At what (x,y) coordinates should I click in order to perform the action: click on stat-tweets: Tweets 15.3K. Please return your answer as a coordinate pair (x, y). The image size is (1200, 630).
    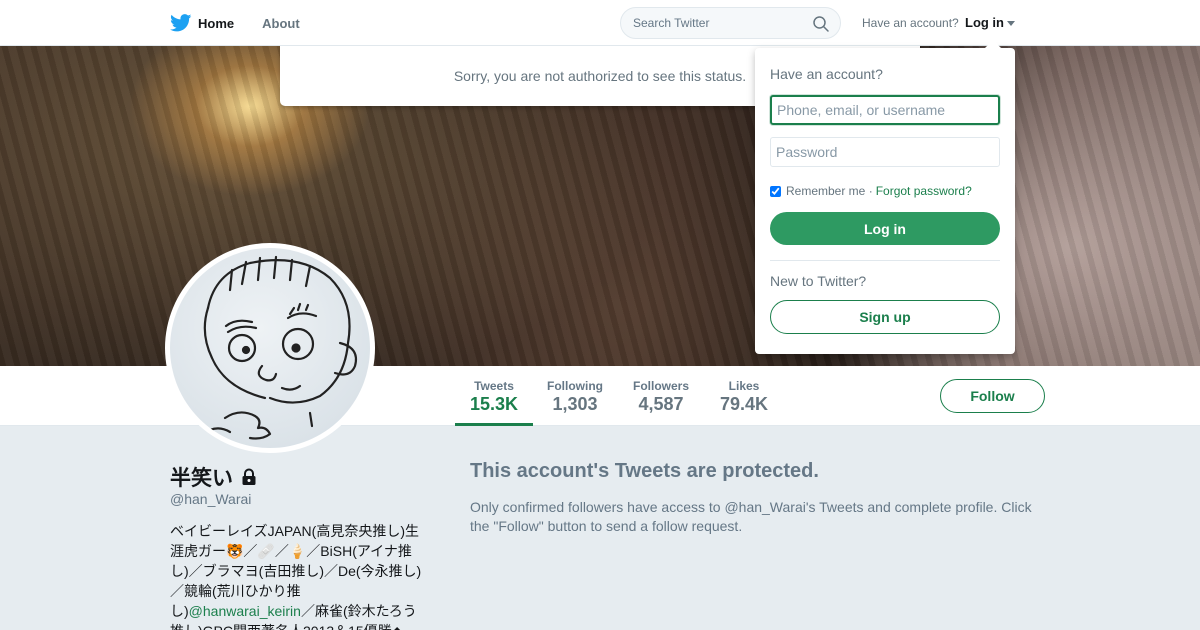
    Looking at the image, I should click on (494, 396).